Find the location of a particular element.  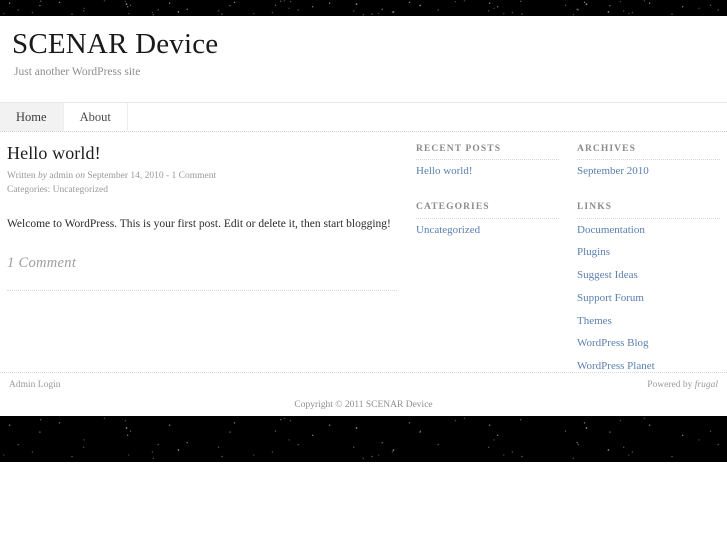

nav-item-about: About is located at coordinates (95, 117).